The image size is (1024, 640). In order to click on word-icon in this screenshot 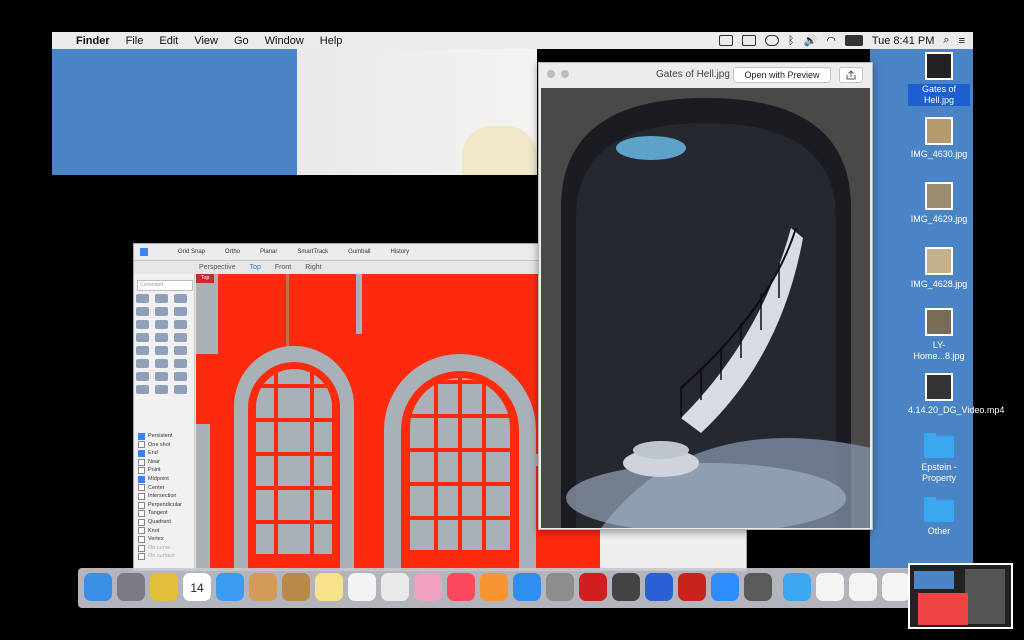, I will do `click(659, 587)`.